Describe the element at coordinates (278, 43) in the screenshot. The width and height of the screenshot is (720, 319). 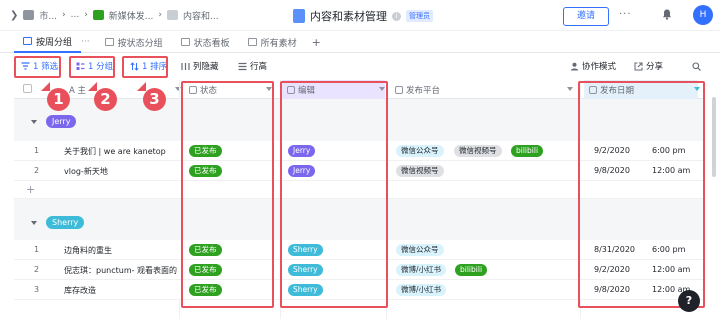
I see `tab-label: 所有素材` at that location.